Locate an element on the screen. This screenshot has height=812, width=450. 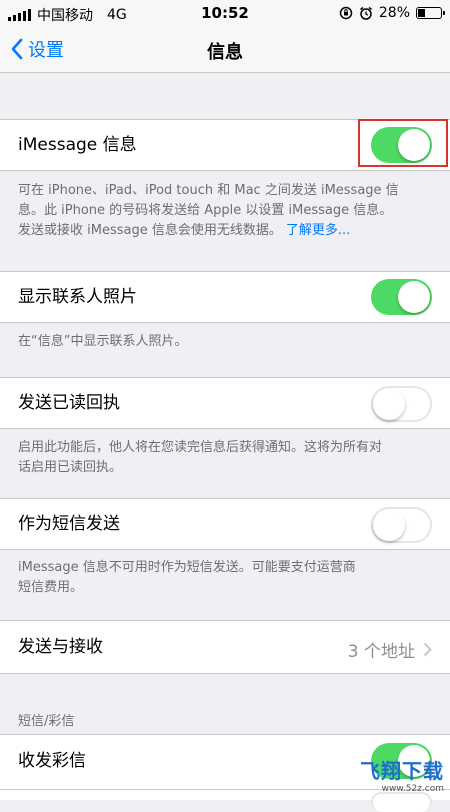
send-receive-value: 3 个地址 is located at coordinates (381, 652).